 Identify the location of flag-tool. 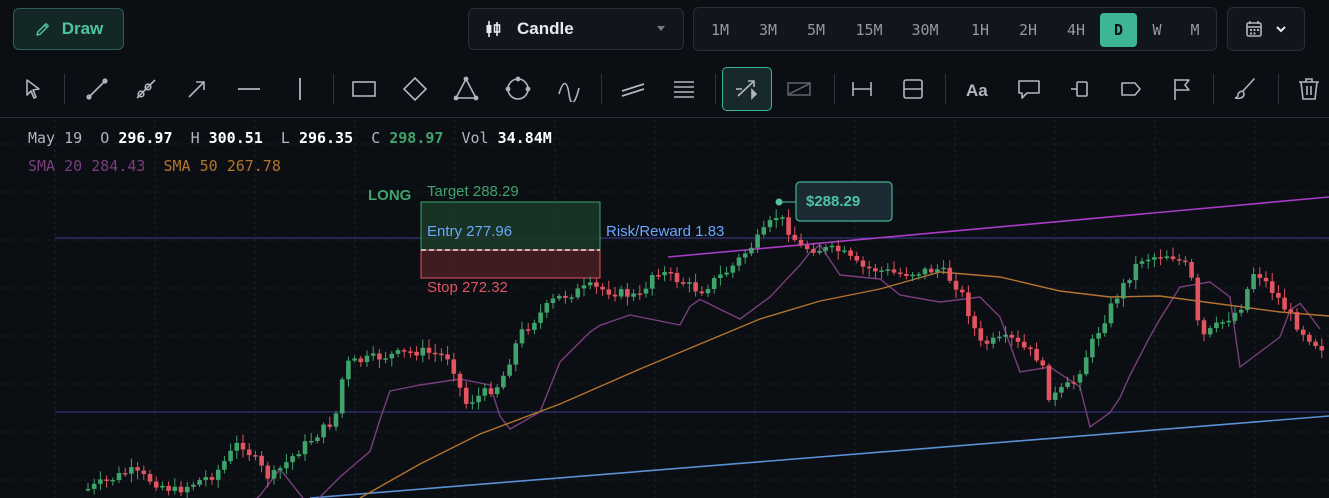
(1182, 89).